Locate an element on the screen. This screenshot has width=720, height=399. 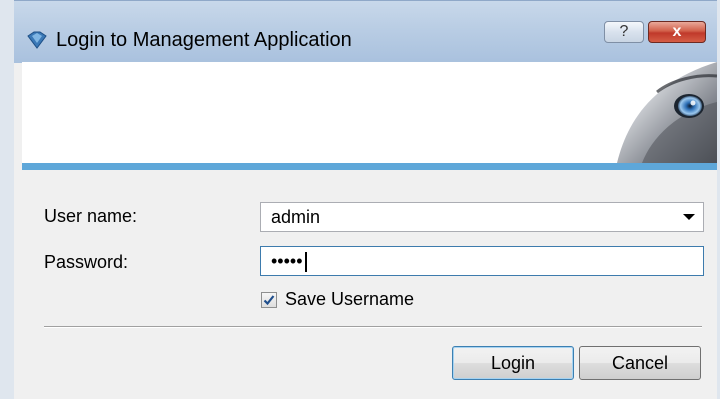
banner-divider is located at coordinates (369, 166).